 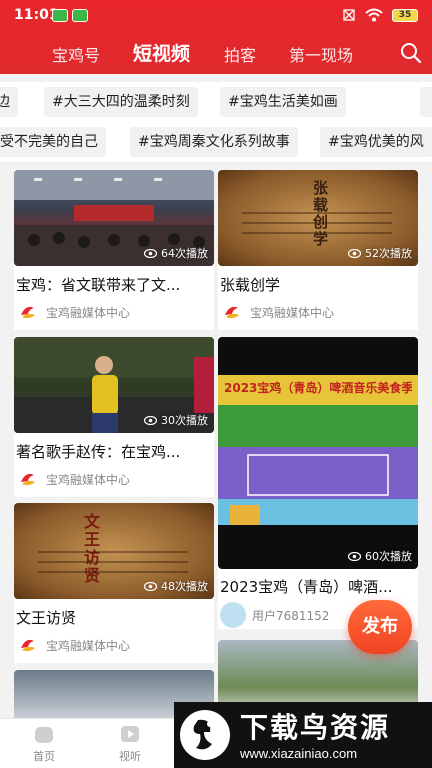 What do you see at coordinates (320, 214) in the screenshot?
I see `thumbnail-caption: 张载创学` at bounding box center [320, 214].